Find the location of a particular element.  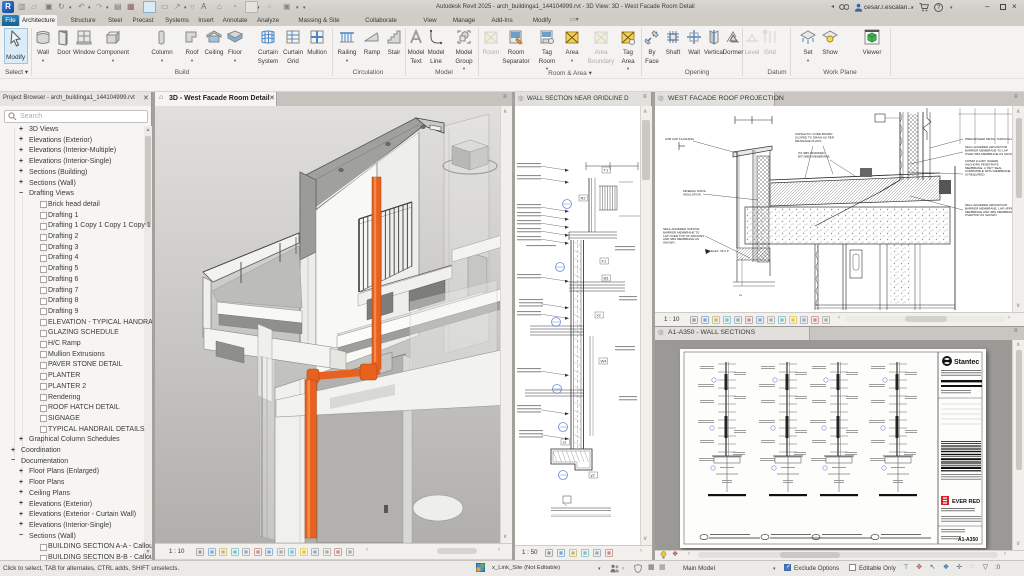

svg-text: x2 is located at coordinates (599, 315).